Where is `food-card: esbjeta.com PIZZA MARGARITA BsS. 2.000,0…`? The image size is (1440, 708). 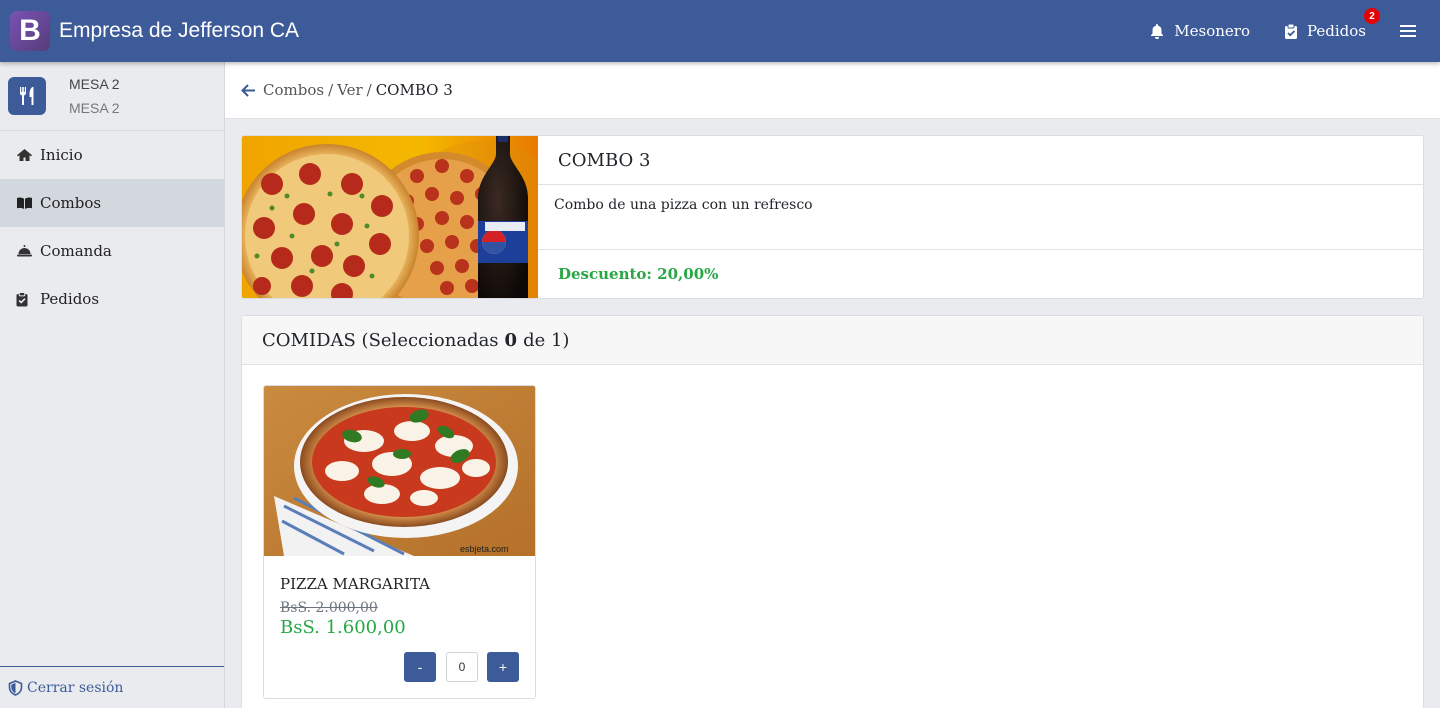 food-card: esbjeta.com PIZZA MARGARITA BsS. 2.000,0… is located at coordinates (399, 542).